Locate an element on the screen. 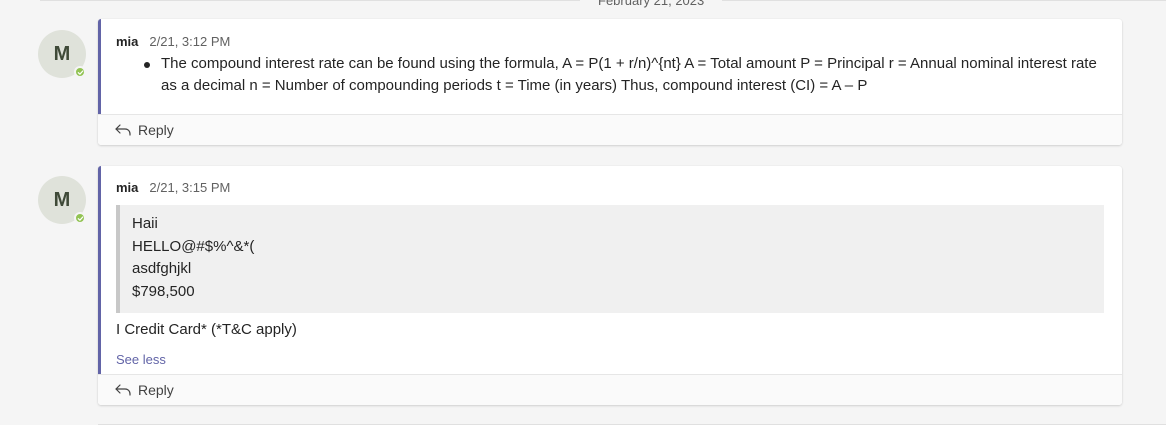 This screenshot has height=425, width=1166. message-timestamp: 2/21, 3:12 PM is located at coordinates (190, 41).